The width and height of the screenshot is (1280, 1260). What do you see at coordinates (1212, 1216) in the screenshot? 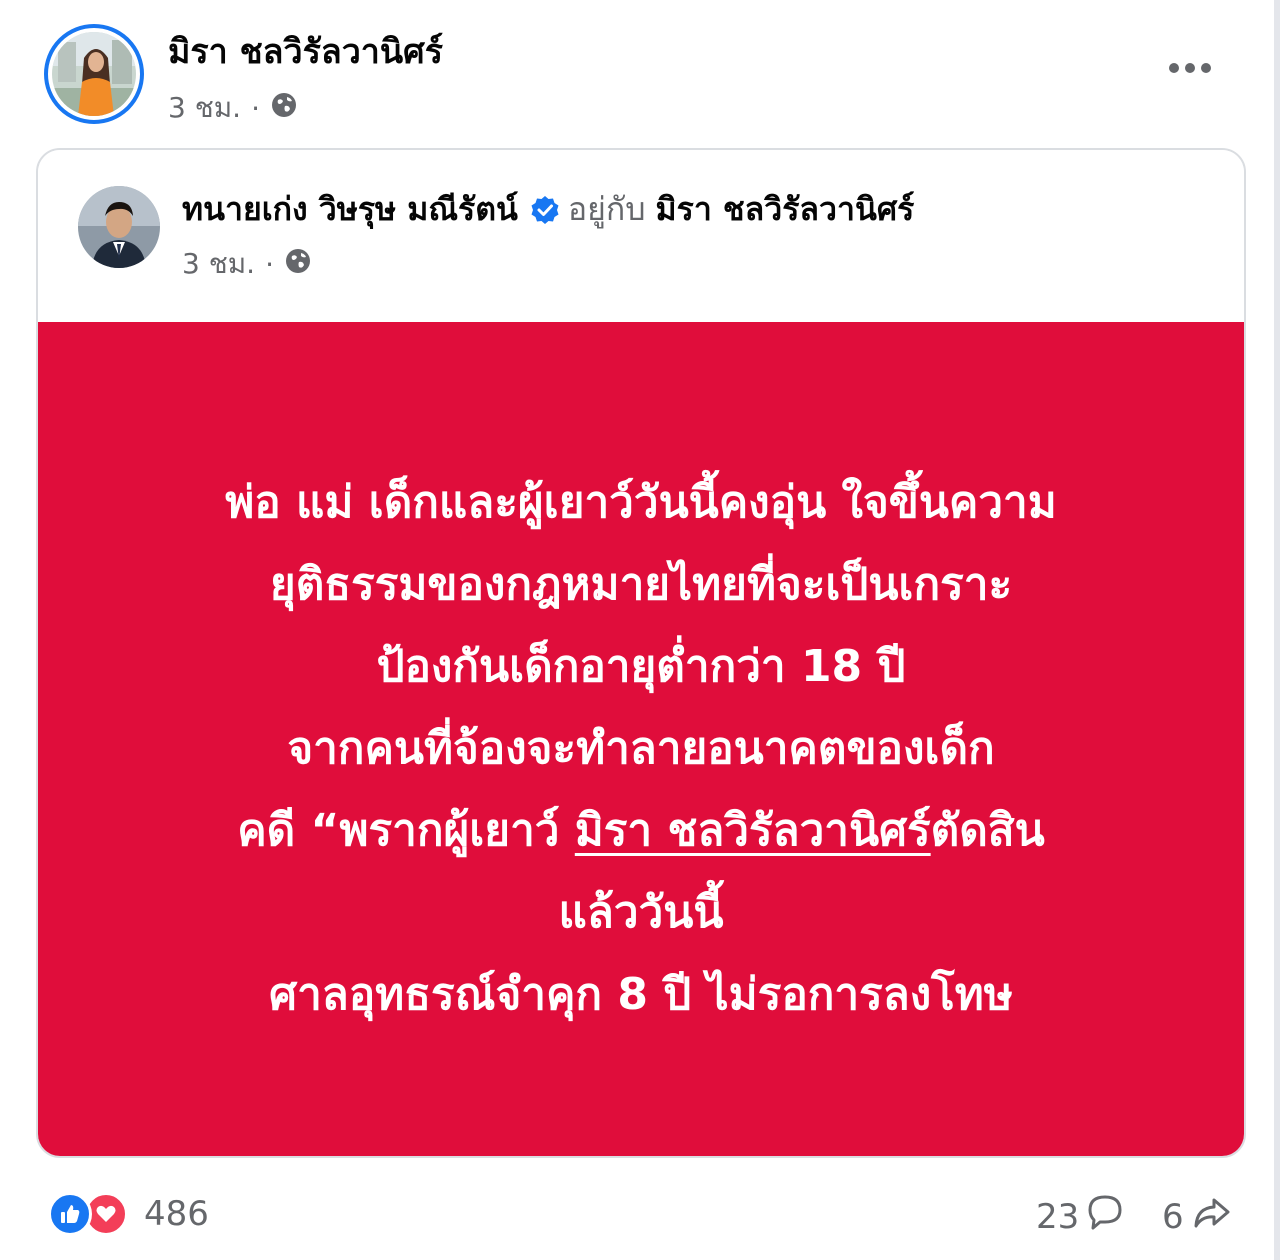
I see `share-icon` at bounding box center [1212, 1216].